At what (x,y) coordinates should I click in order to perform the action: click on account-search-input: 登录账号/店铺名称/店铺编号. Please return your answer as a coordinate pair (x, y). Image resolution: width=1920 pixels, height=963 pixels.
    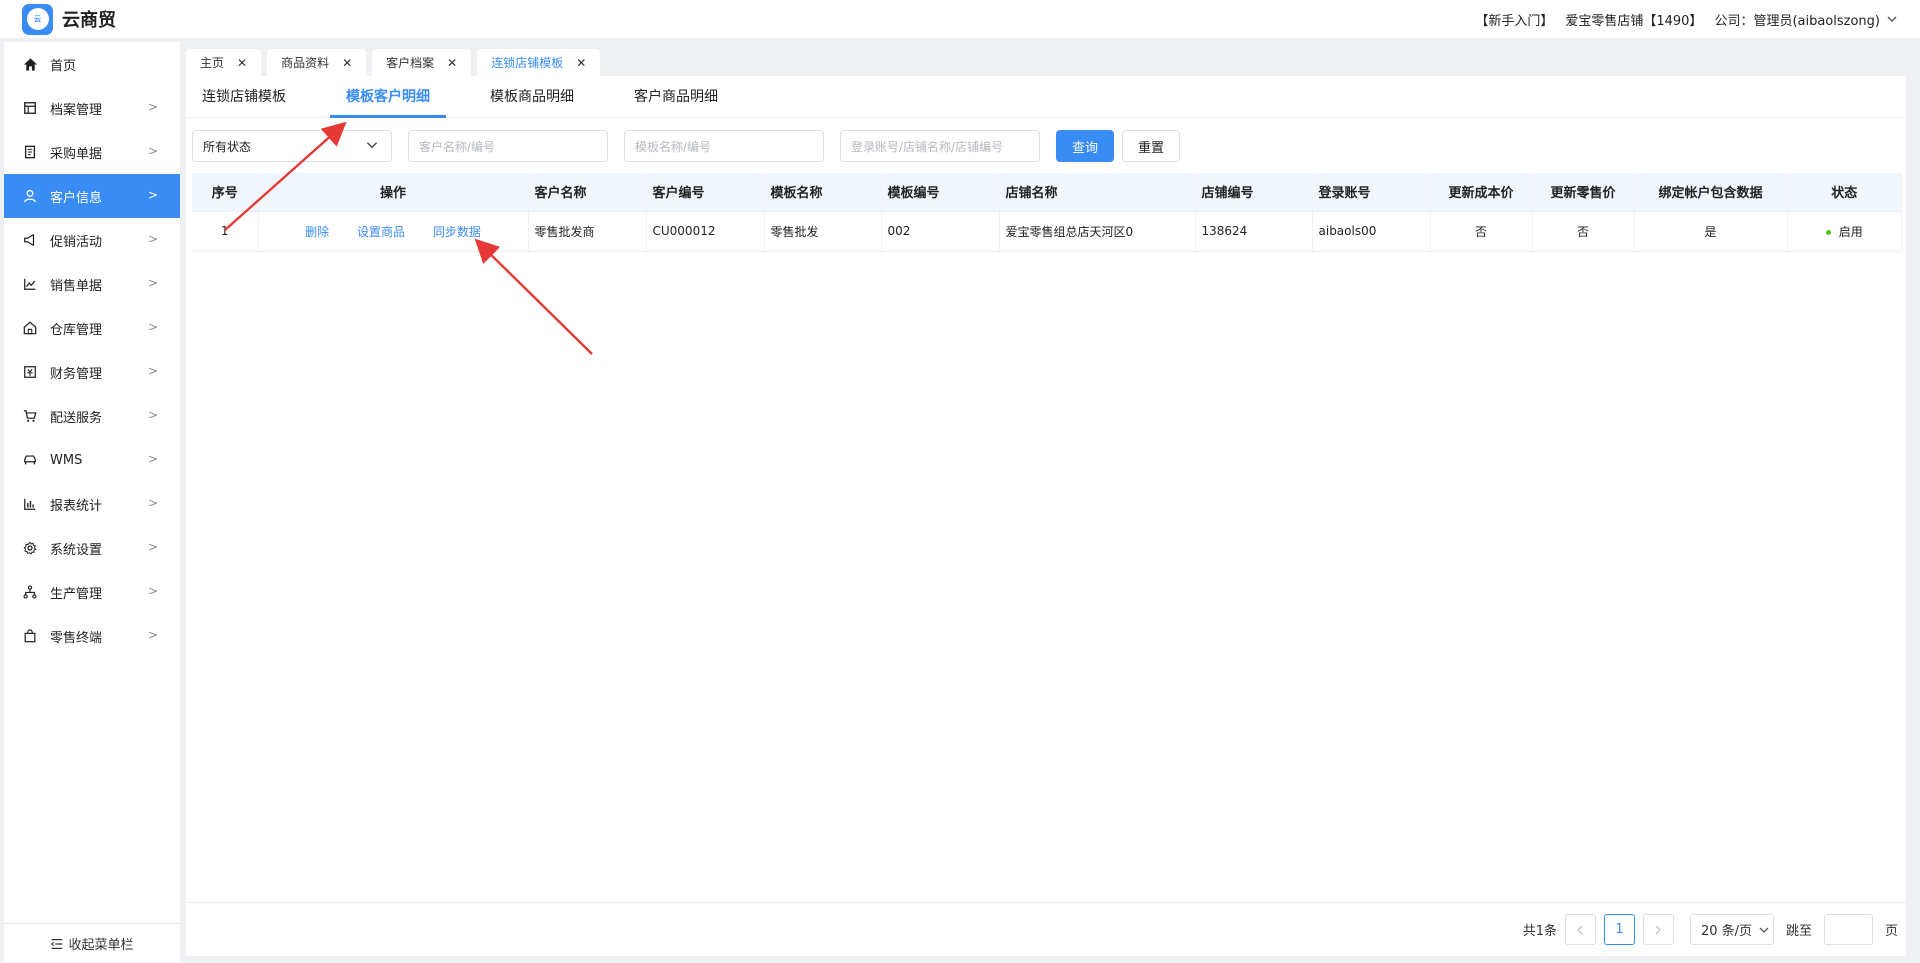
    Looking at the image, I should click on (940, 146).